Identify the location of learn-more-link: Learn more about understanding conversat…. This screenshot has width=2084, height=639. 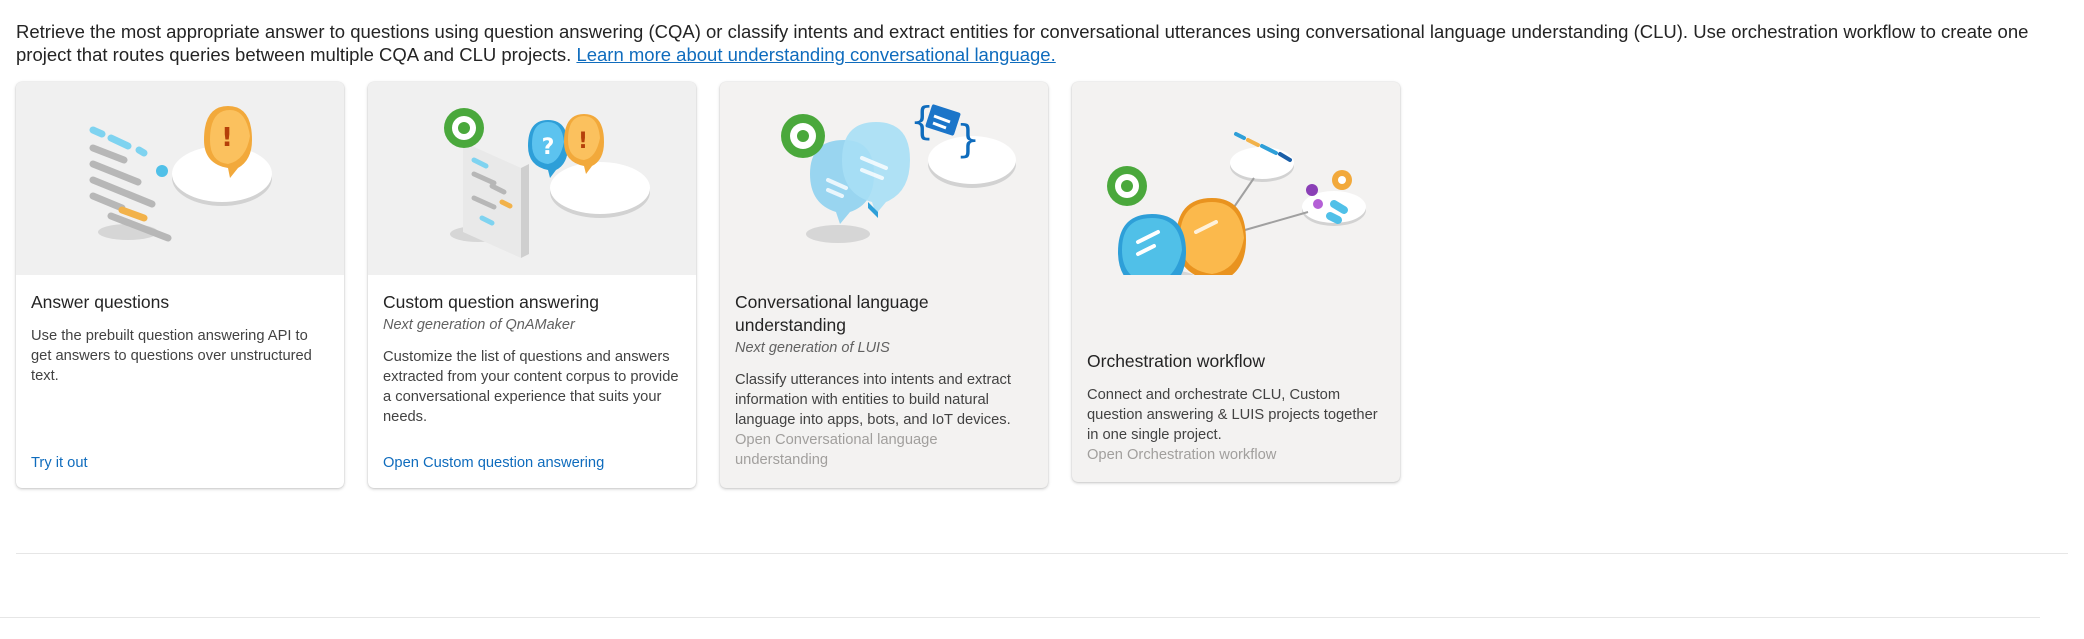
(815, 54).